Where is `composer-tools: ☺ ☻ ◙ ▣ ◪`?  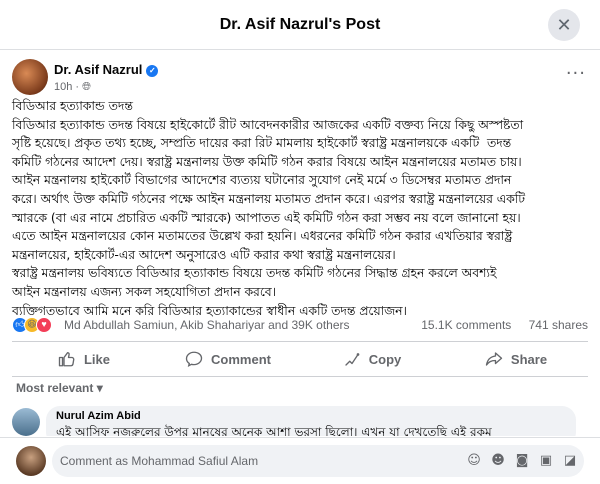 composer-tools: ☺ ☻ ◙ ▣ ◪ is located at coordinates (522, 461).